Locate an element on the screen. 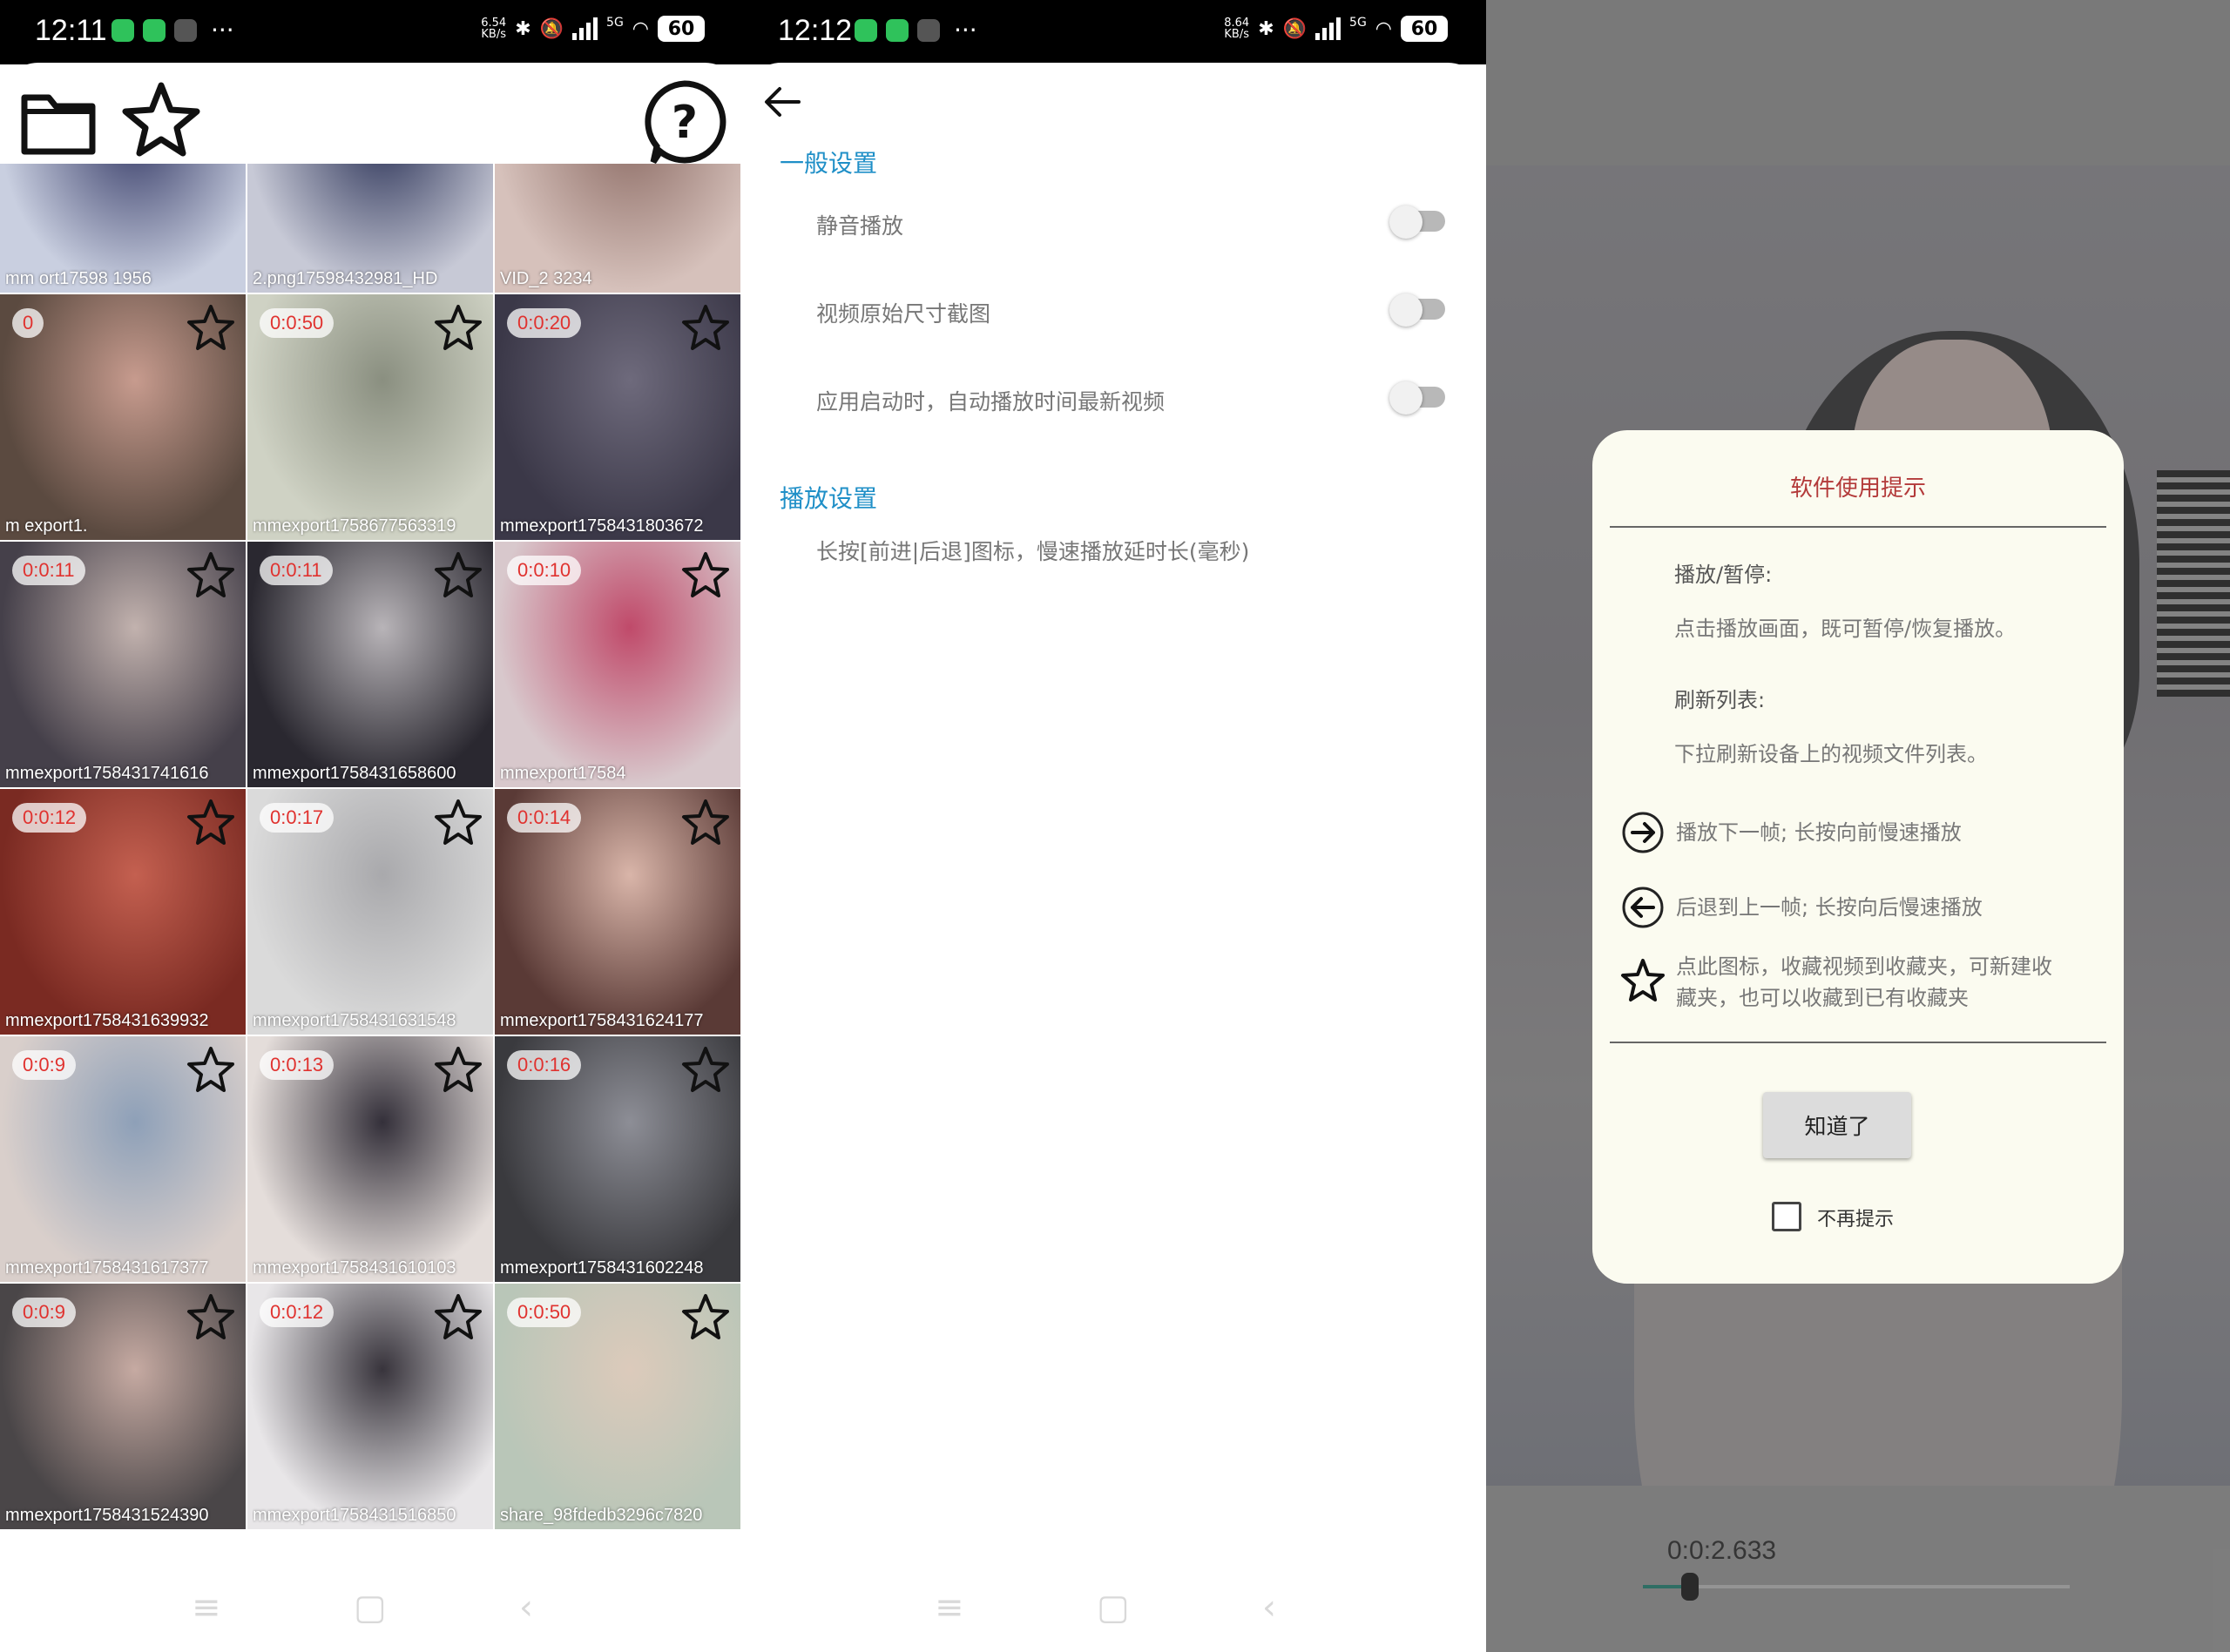 The width and height of the screenshot is (2230, 1652). video-tile: 0:0:10 mmexport17584 is located at coordinates (617, 664).